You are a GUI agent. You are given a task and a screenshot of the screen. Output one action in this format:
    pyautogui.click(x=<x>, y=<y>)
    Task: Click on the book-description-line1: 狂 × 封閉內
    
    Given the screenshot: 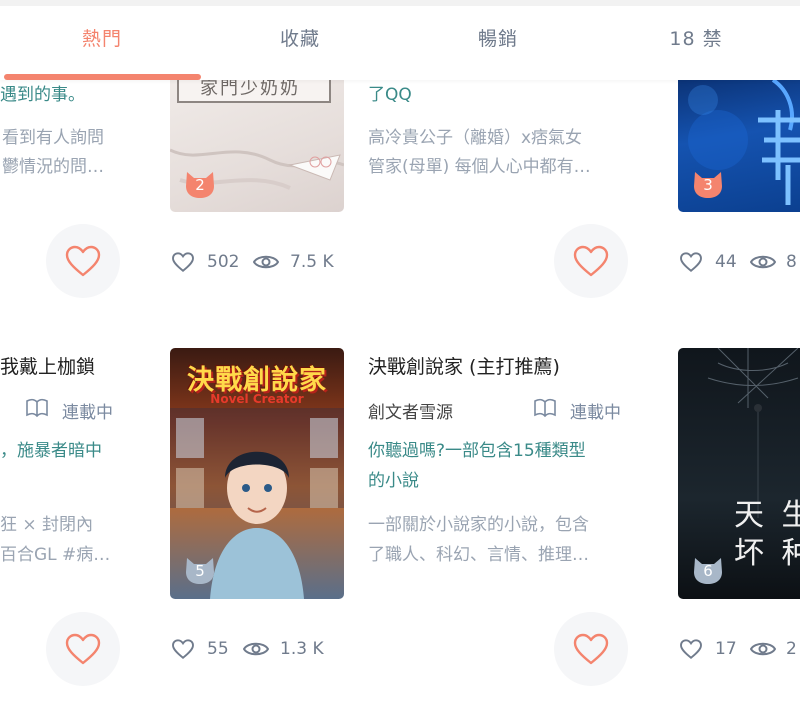 What is the action you would take?
    pyautogui.click(x=47, y=525)
    